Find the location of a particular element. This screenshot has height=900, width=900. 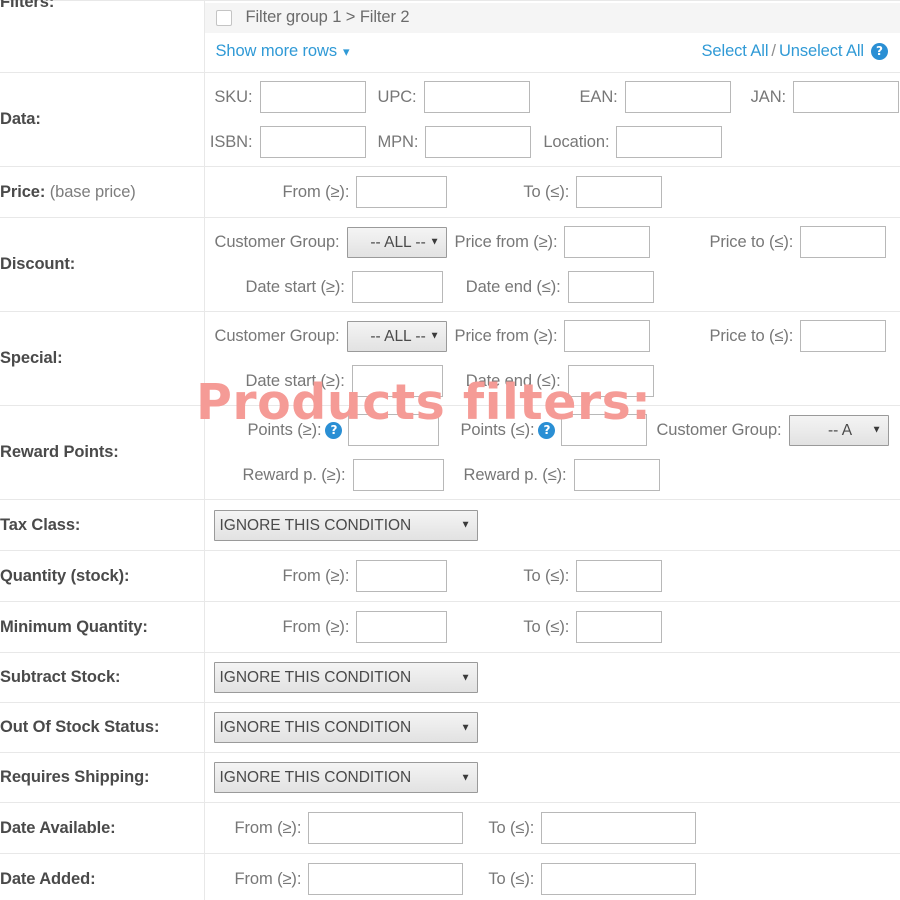

ean-label: EAN: is located at coordinates (598, 96).